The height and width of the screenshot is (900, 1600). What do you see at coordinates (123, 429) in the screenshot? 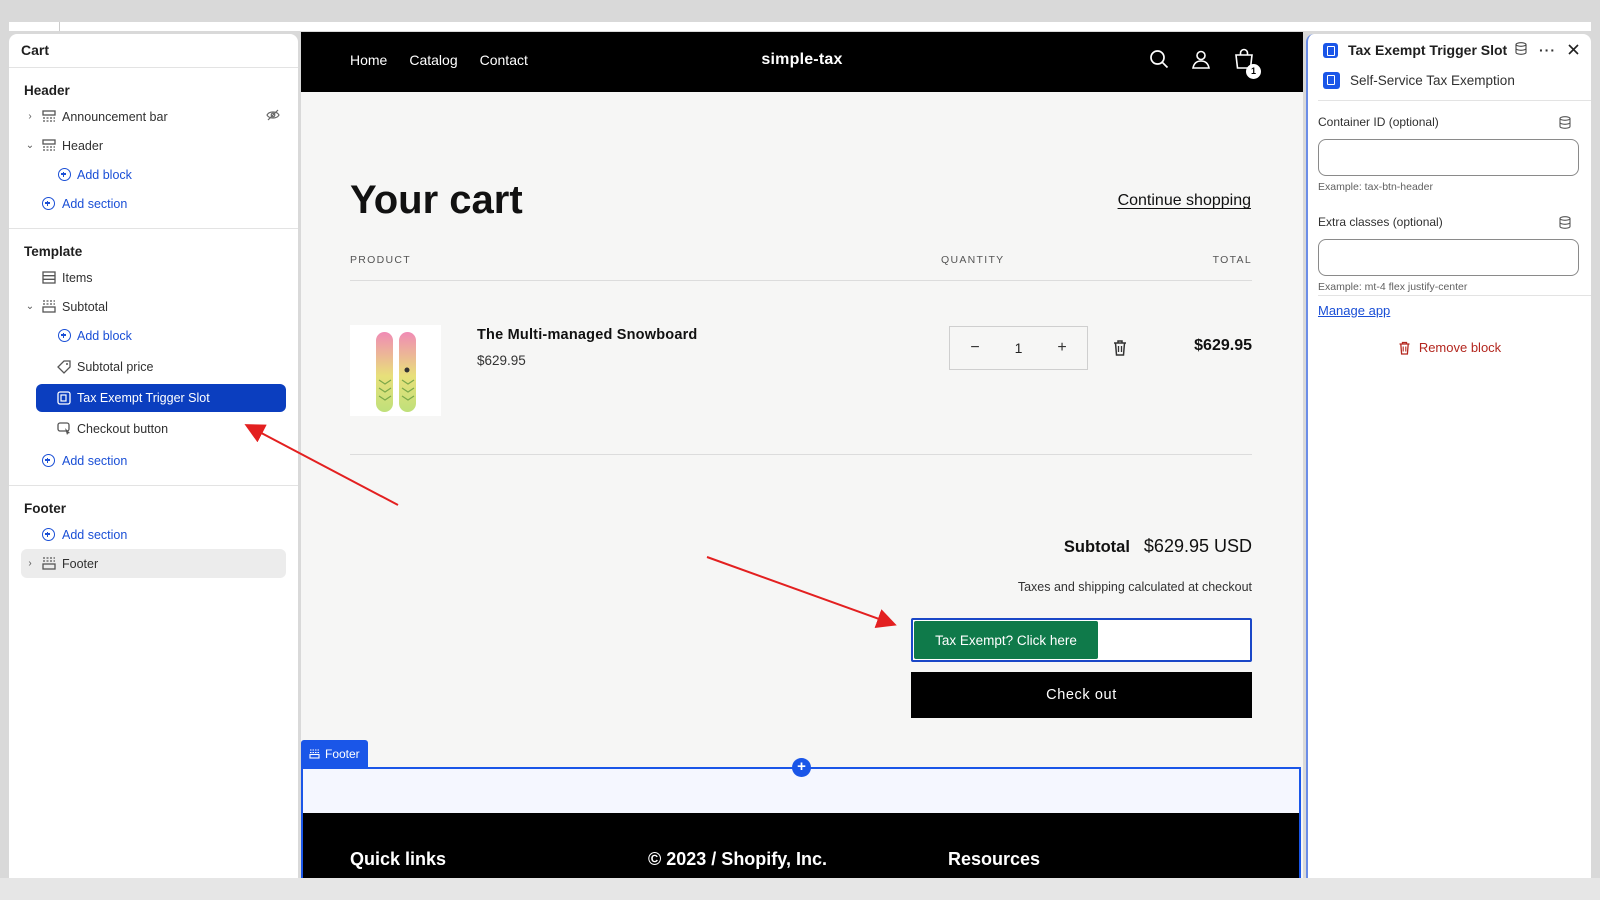
I see `sidebar-item-label: Checkout button` at bounding box center [123, 429].